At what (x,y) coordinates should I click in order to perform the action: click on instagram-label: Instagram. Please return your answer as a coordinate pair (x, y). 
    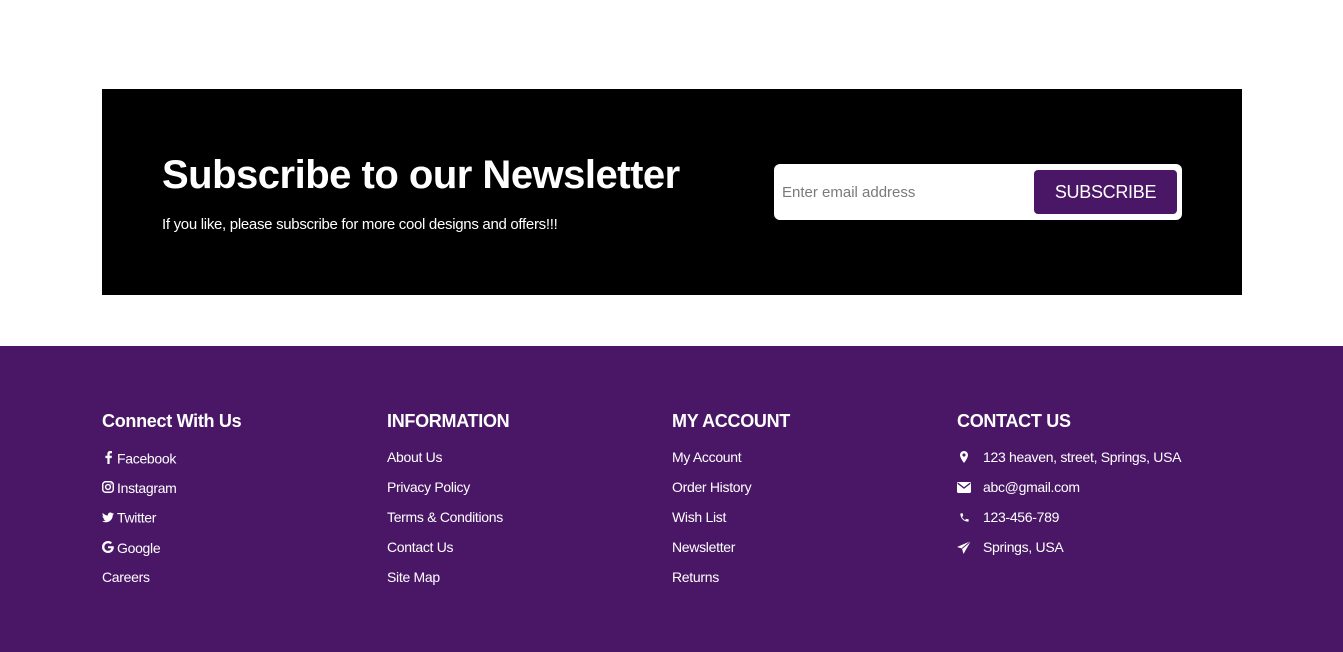
    Looking at the image, I should click on (147, 488).